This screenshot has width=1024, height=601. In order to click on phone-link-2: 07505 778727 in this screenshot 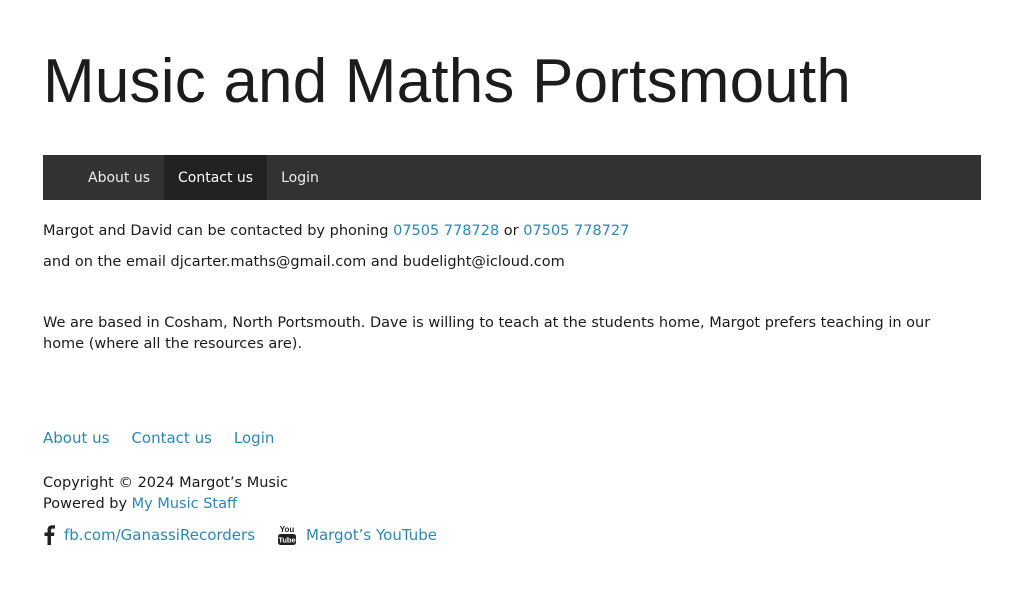, I will do `click(576, 231)`.